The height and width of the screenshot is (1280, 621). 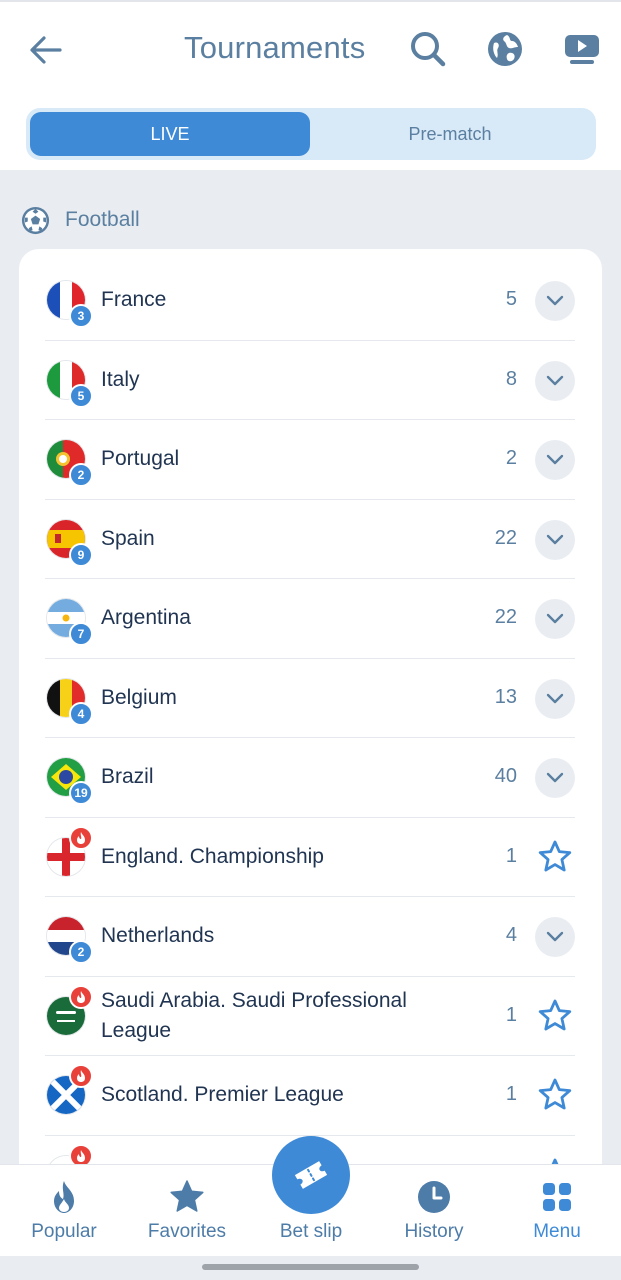 What do you see at coordinates (310, 301) in the screenshot?
I see `tournament-row-france: 3 France 5` at bounding box center [310, 301].